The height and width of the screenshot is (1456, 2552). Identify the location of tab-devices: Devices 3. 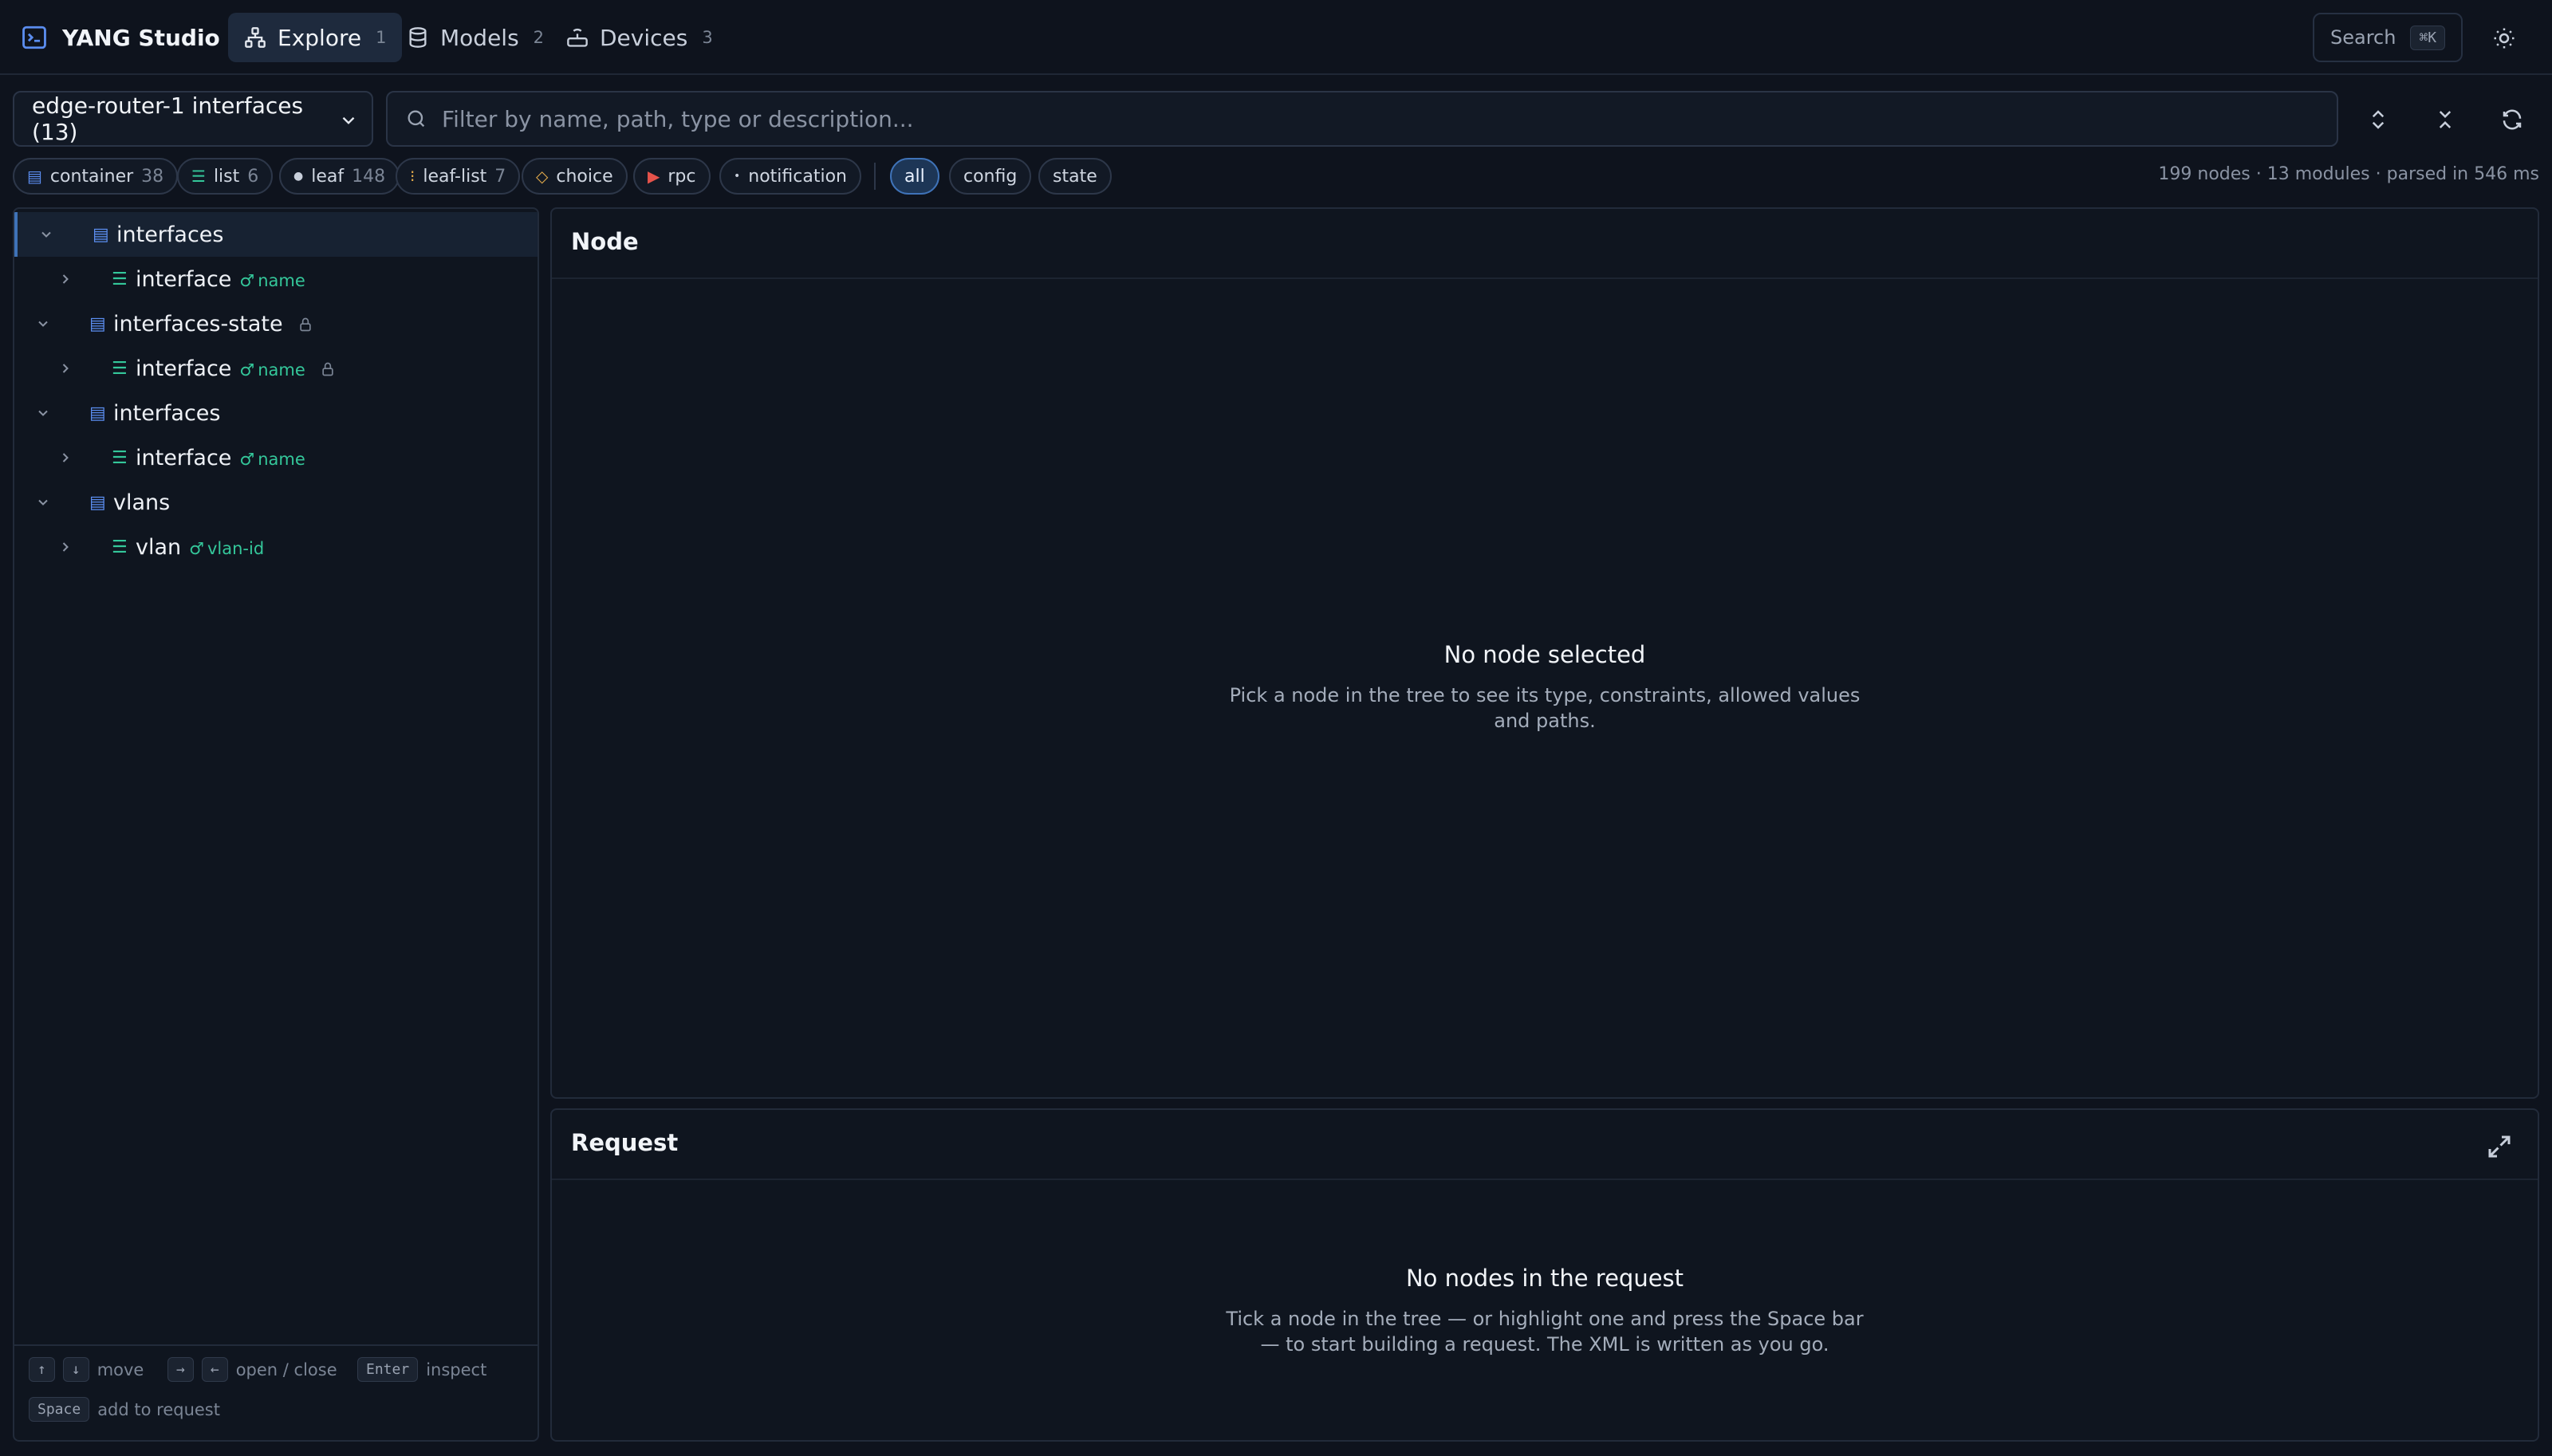
(639, 37).